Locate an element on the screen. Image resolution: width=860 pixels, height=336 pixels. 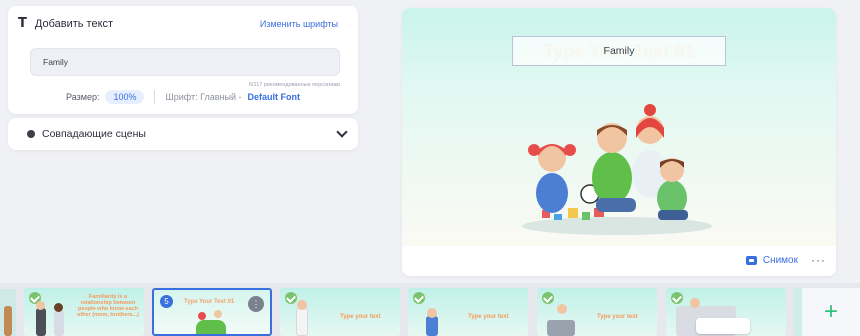
font-selector: Default Font is located at coordinates (273, 97).